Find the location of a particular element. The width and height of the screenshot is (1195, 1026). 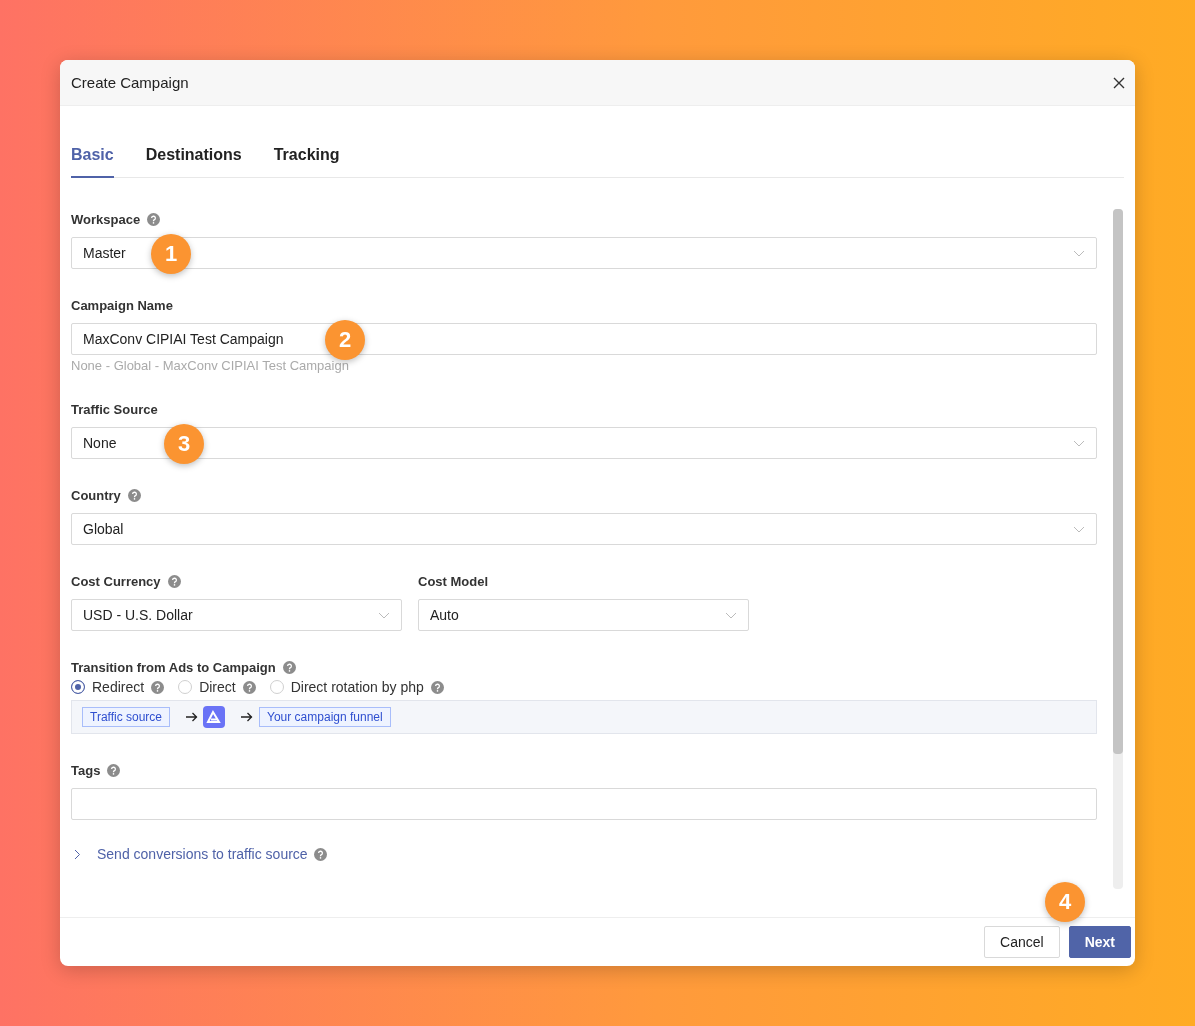

radio-label: Direct is located at coordinates (217, 687).